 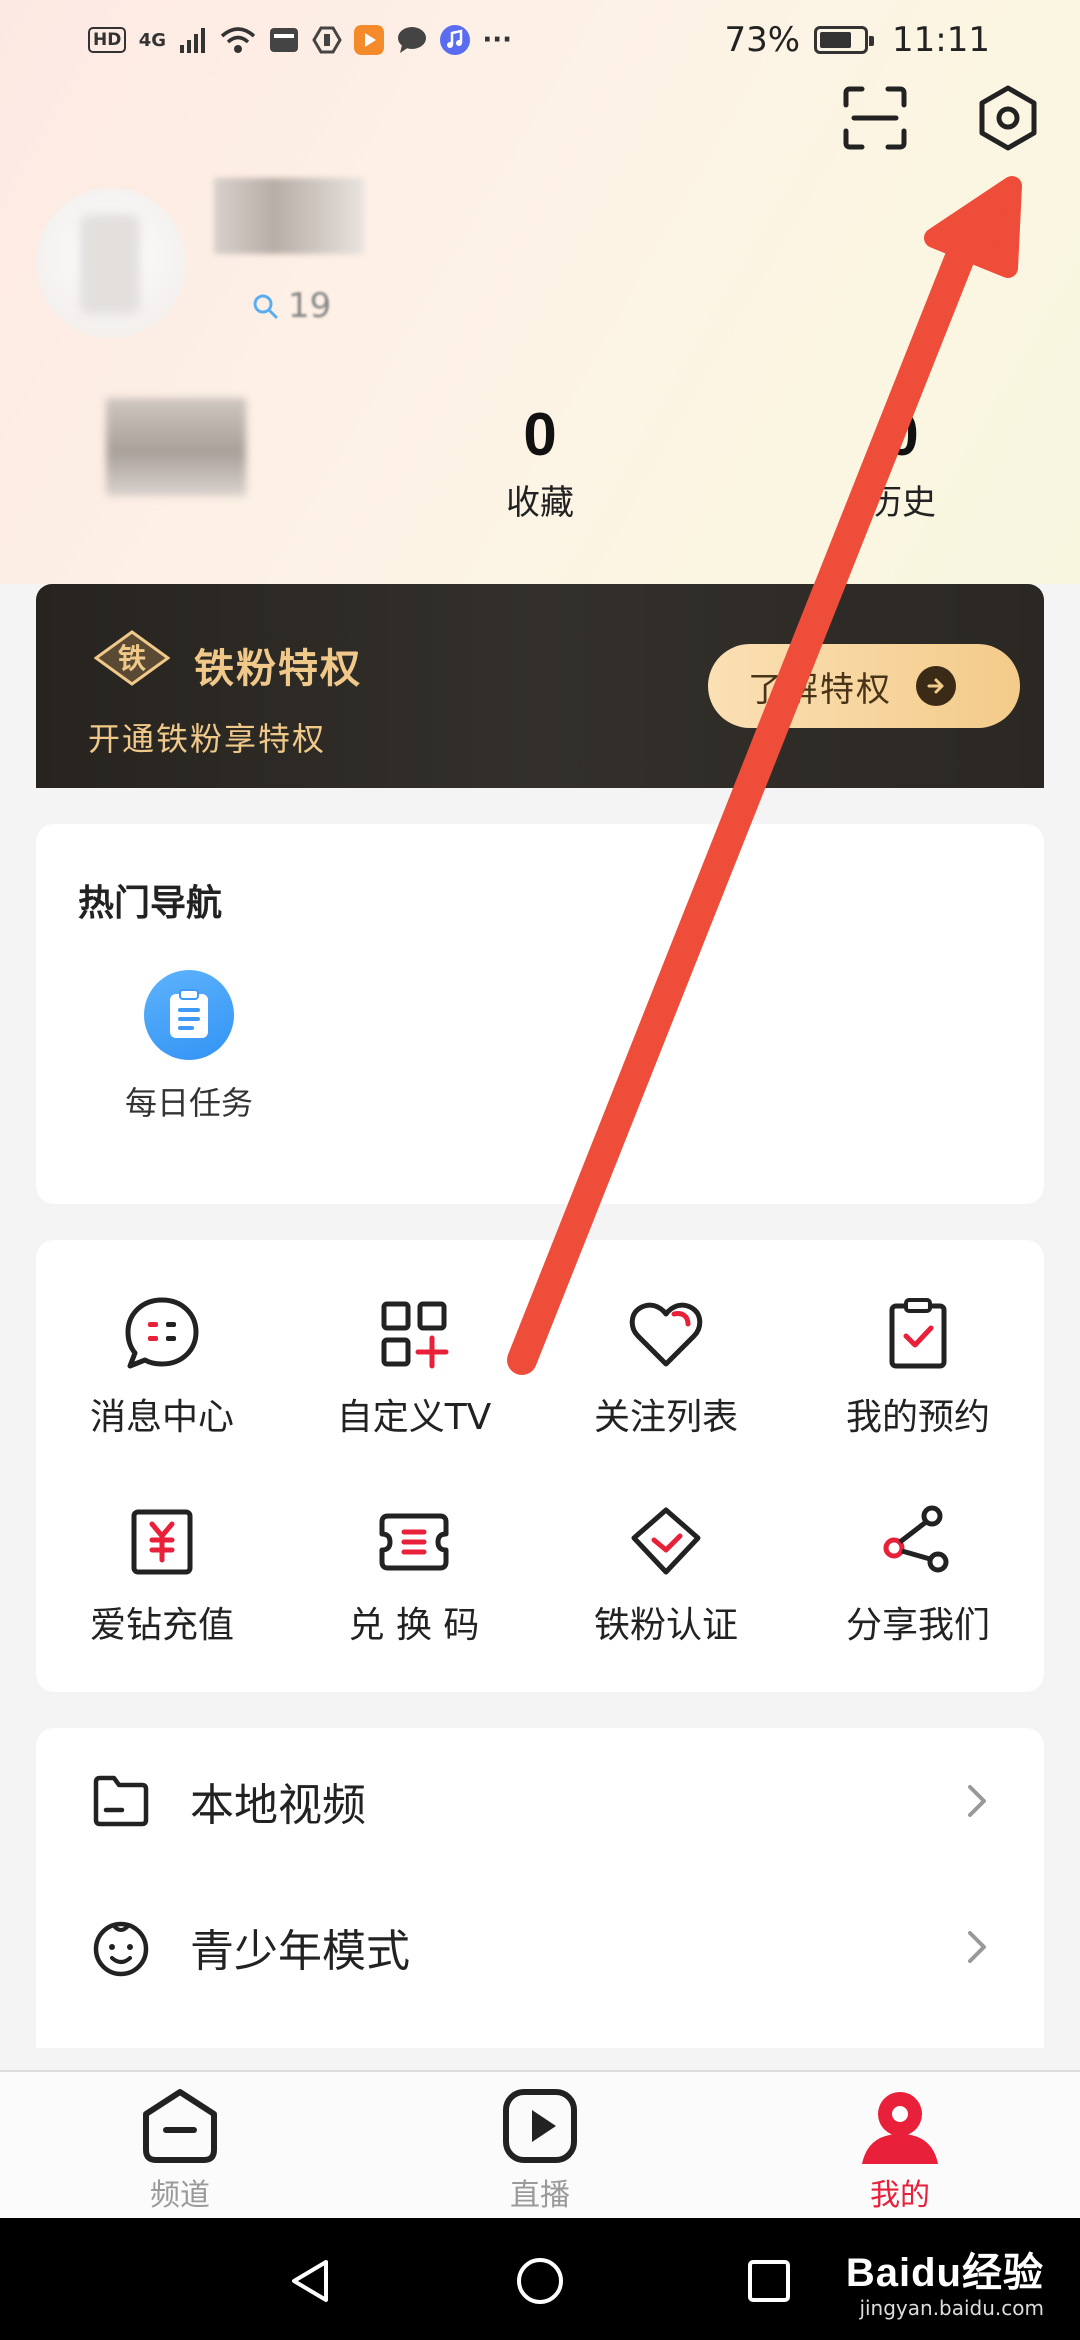 What do you see at coordinates (936, 686) in the screenshot?
I see `arrow-right-icon` at bounding box center [936, 686].